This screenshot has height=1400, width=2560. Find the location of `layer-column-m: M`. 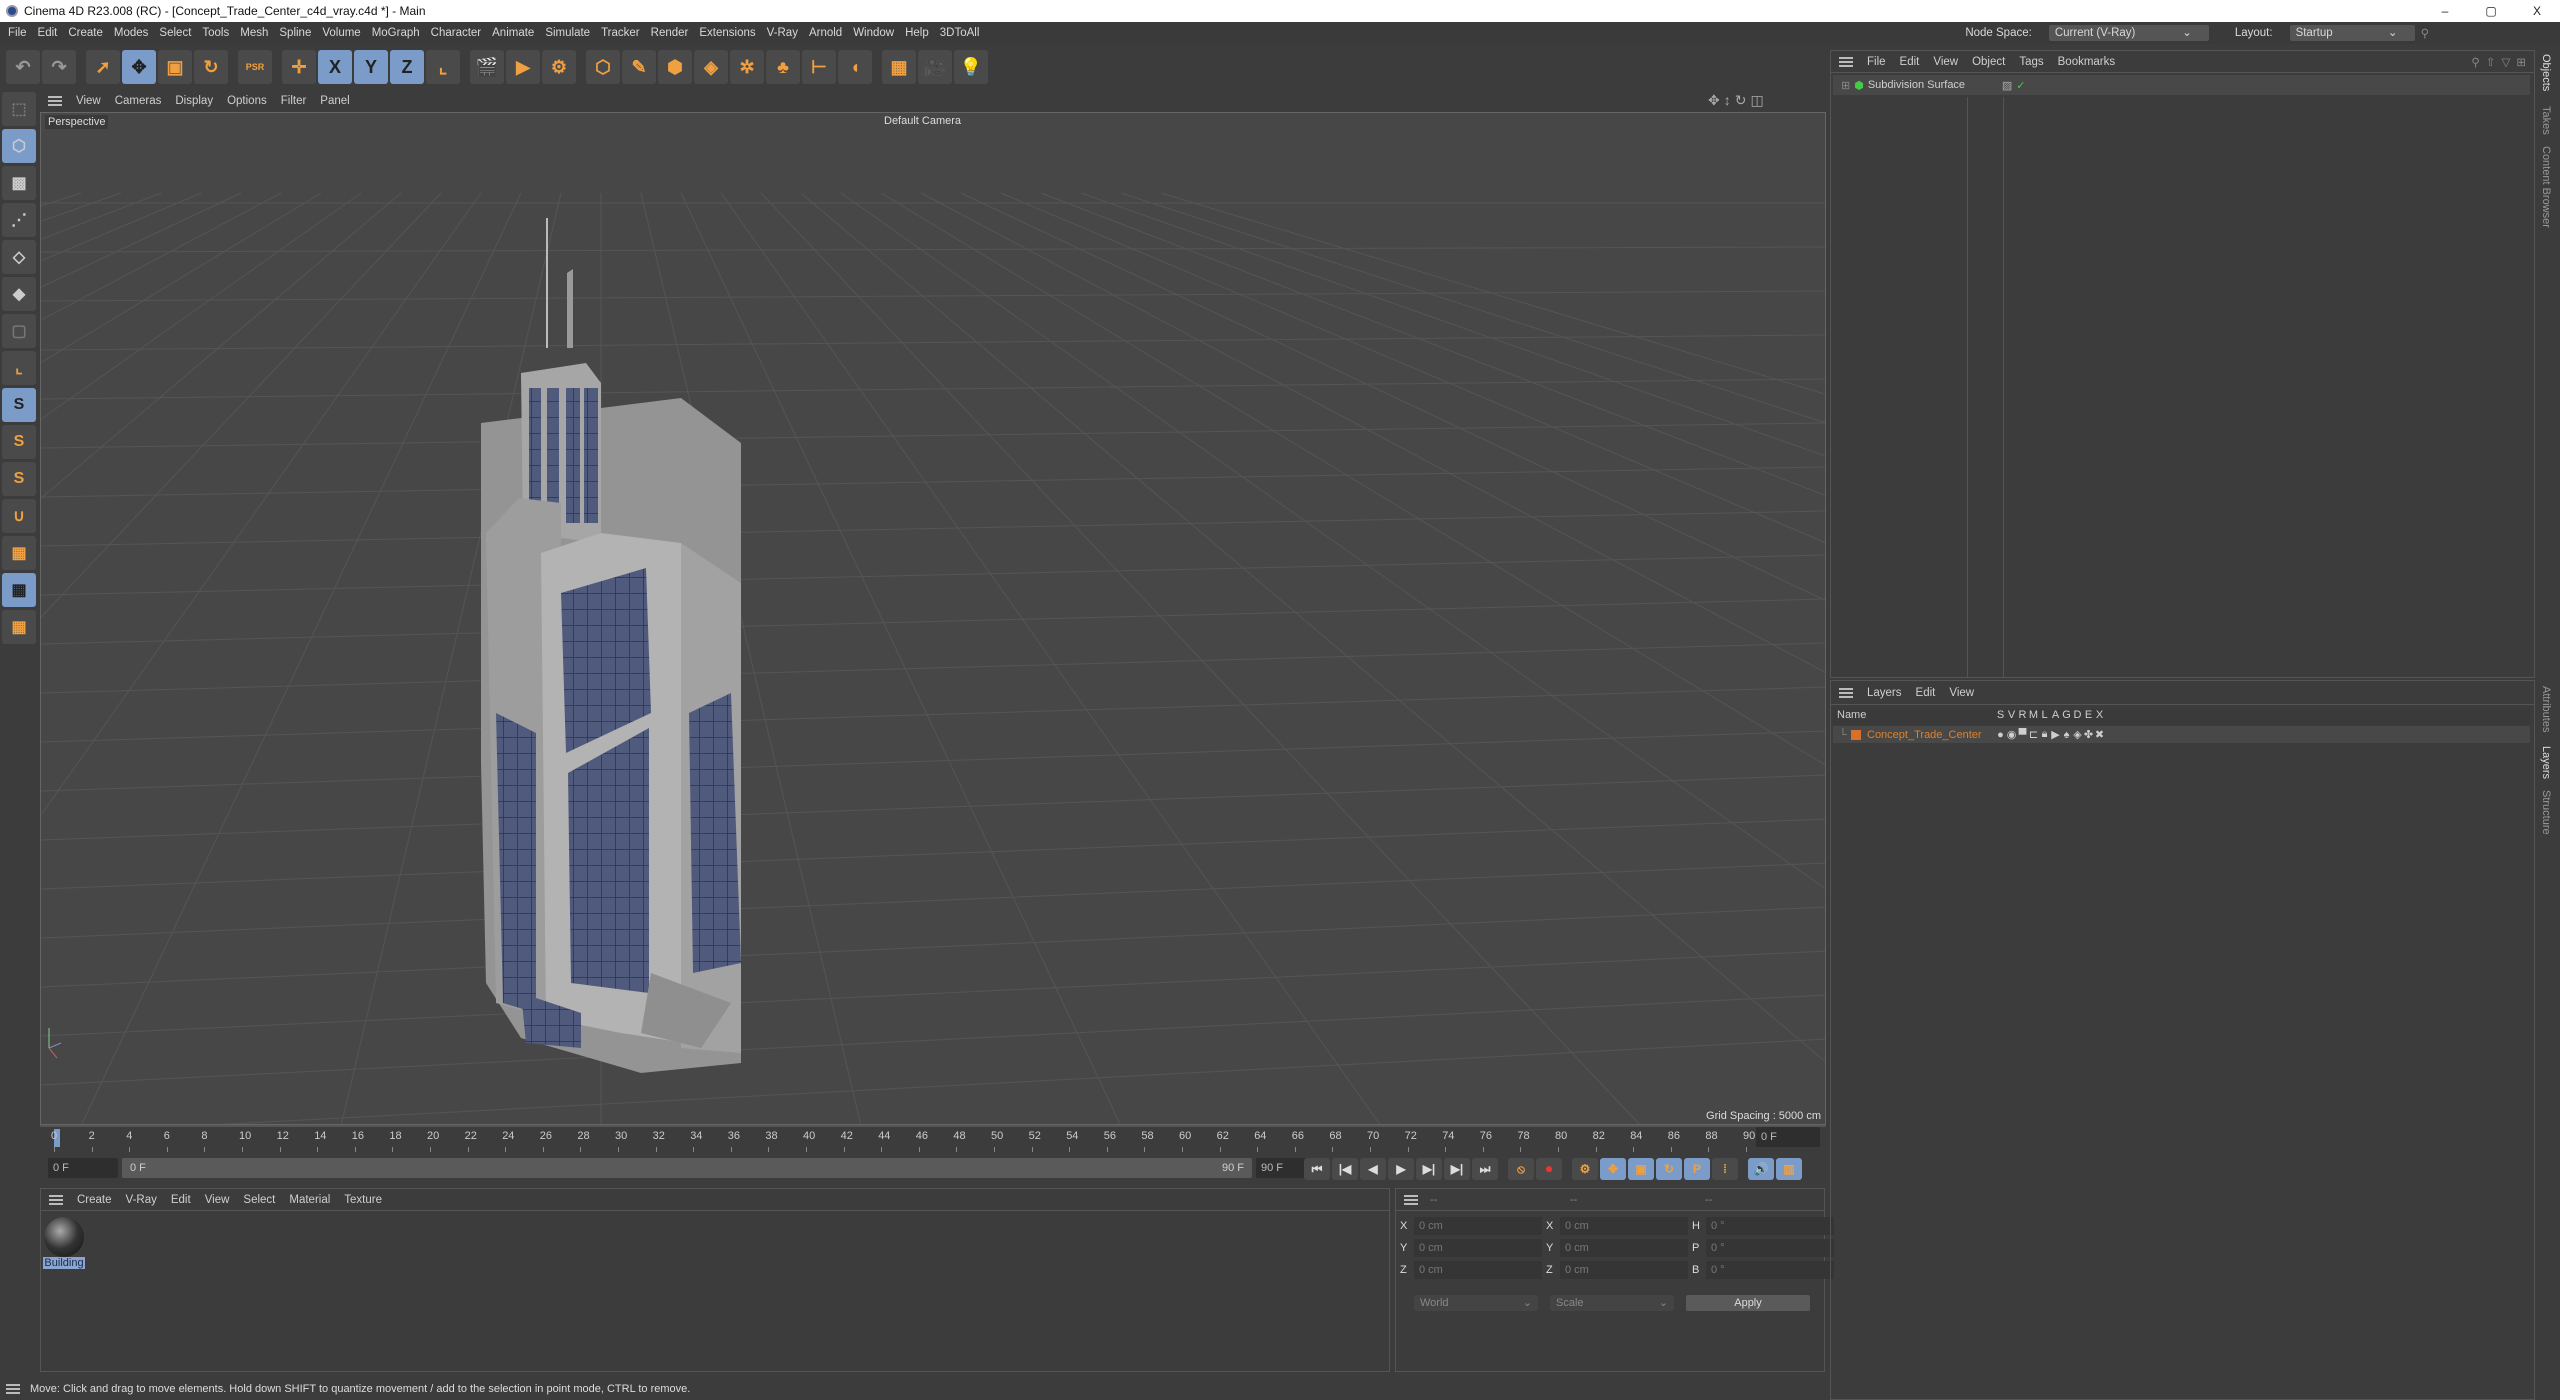

layer-column-m: M is located at coordinates (2033, 717).